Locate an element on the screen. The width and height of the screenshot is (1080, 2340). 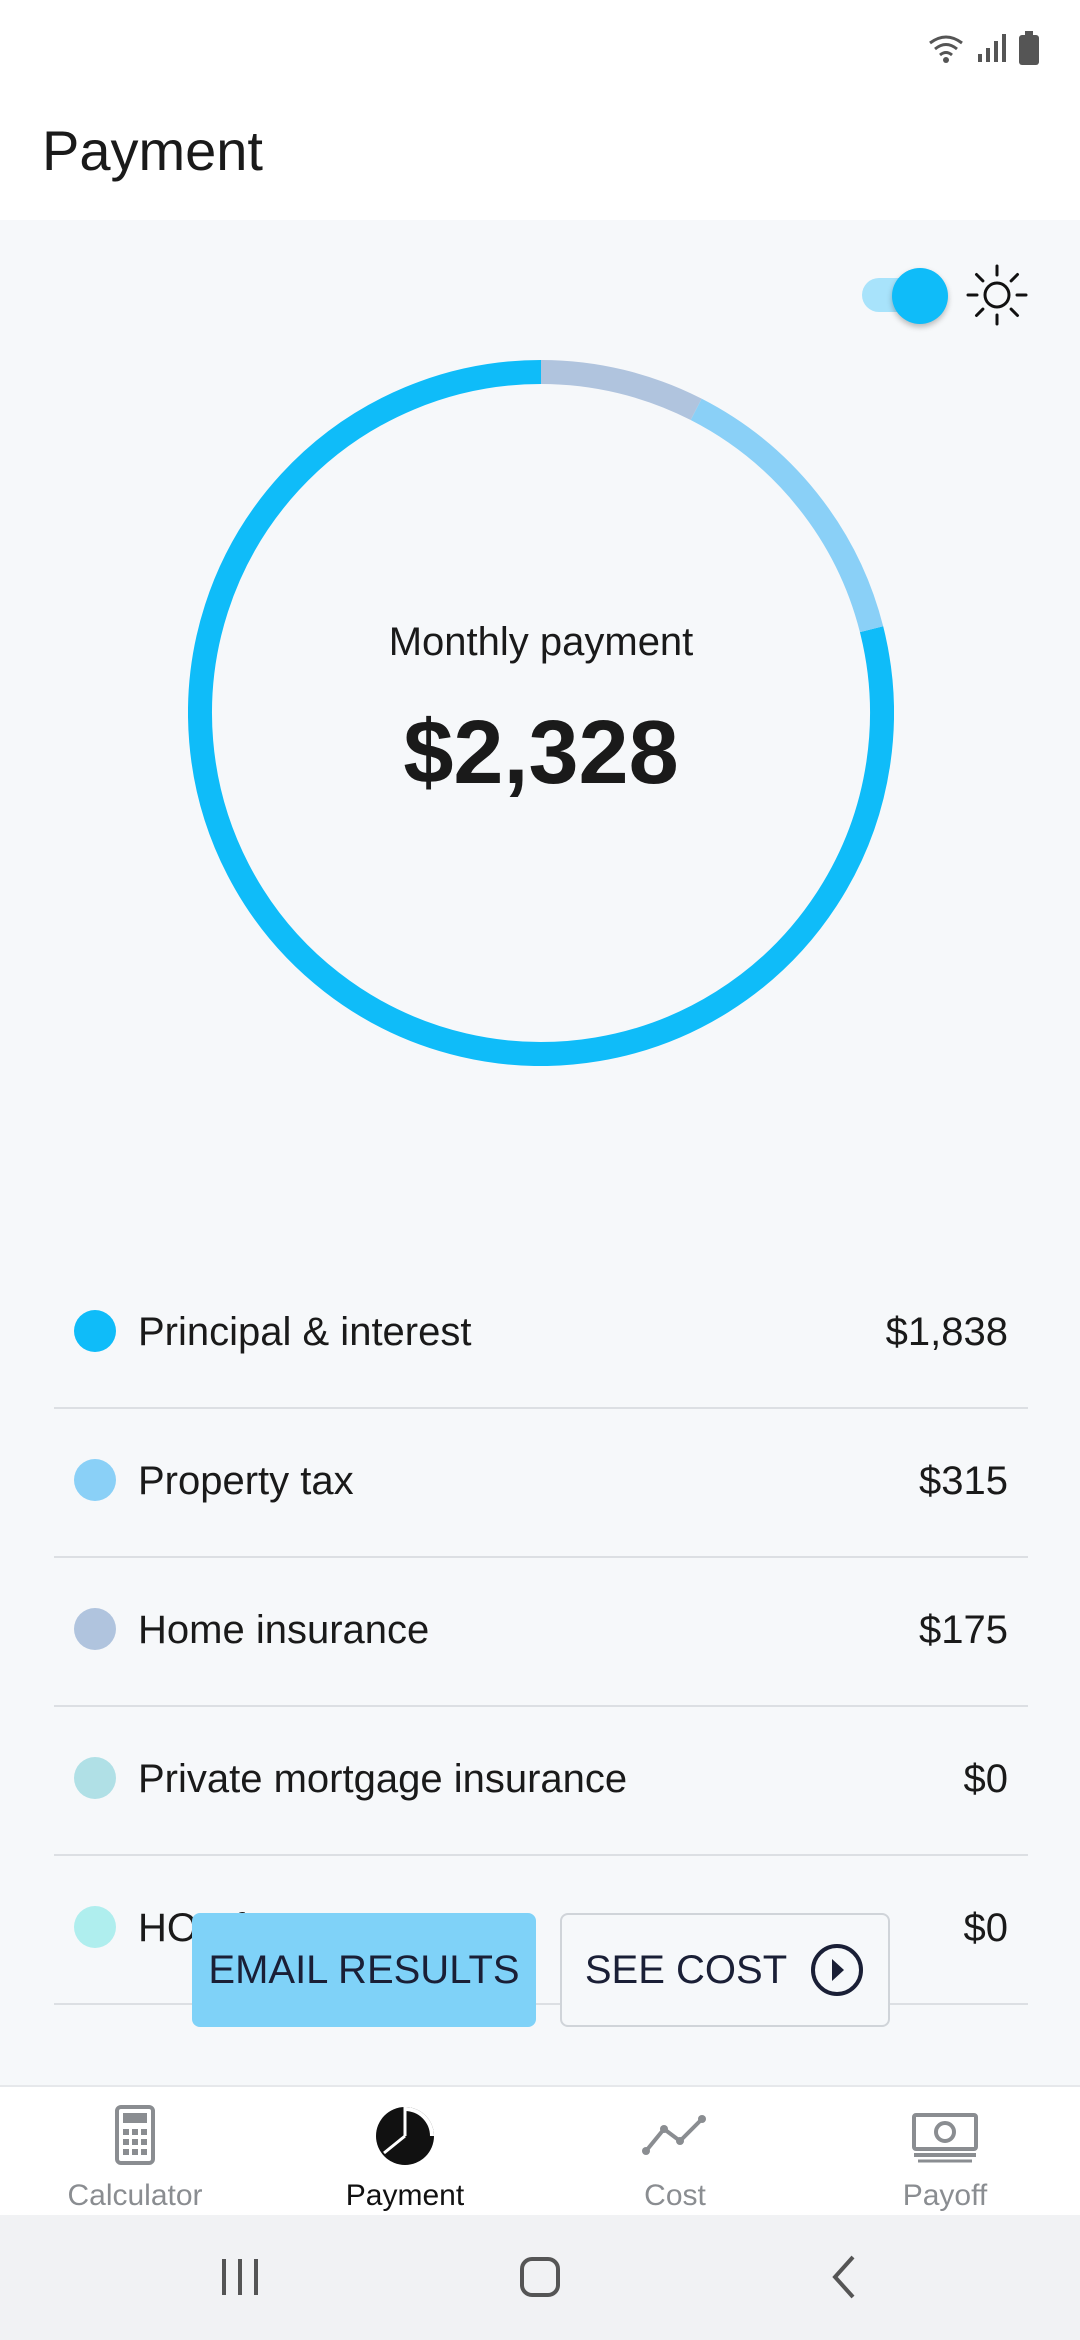
status-icons is located at coordinates (983, 48).